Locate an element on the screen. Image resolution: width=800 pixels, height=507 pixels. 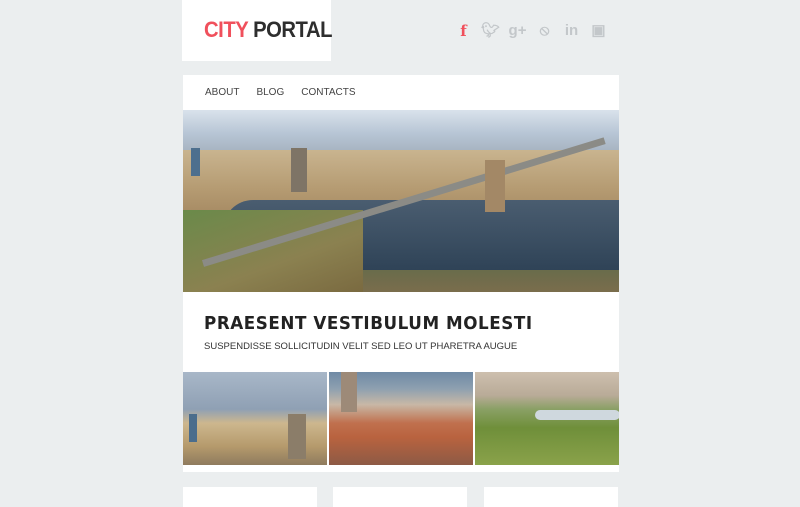
article-headline: PRAESENT VESTIBULUM MOLESTI is located at coordinates (368, 323).